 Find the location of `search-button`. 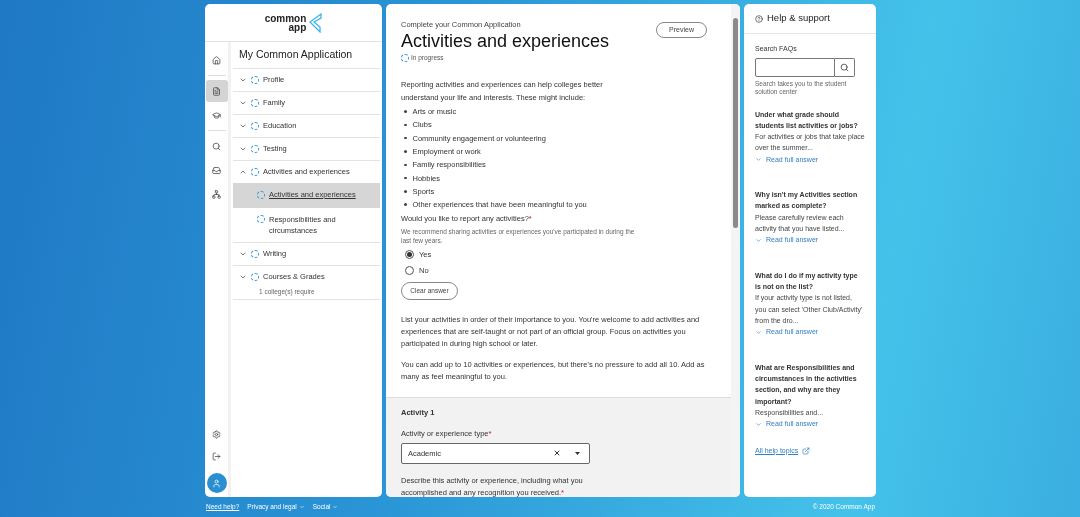

search-button is located at coordinates (845, 67).